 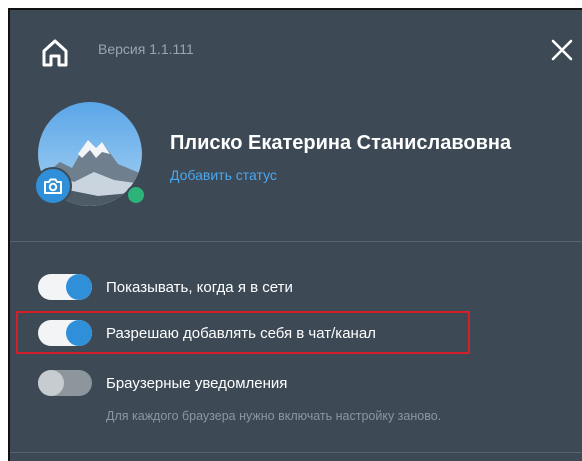 What do you see at coordinates (146, 49) in the screenshot?
I see `version-label: Версия 1.1.111` at bounding box center [146, 49].